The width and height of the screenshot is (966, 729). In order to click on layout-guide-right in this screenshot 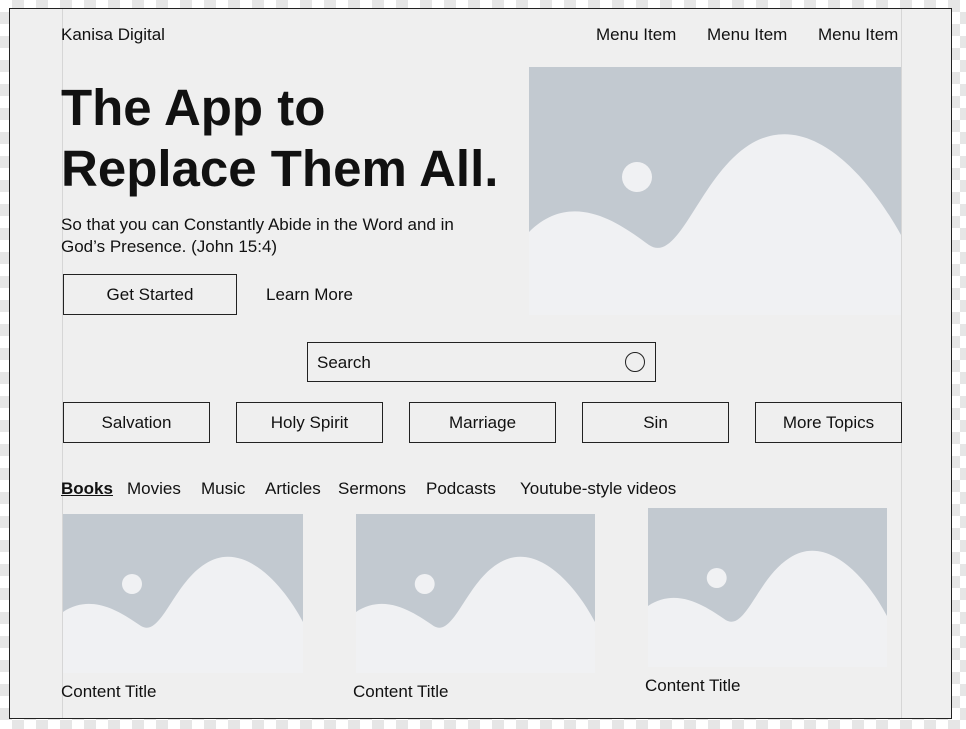, I will do `click(901, 363)`.